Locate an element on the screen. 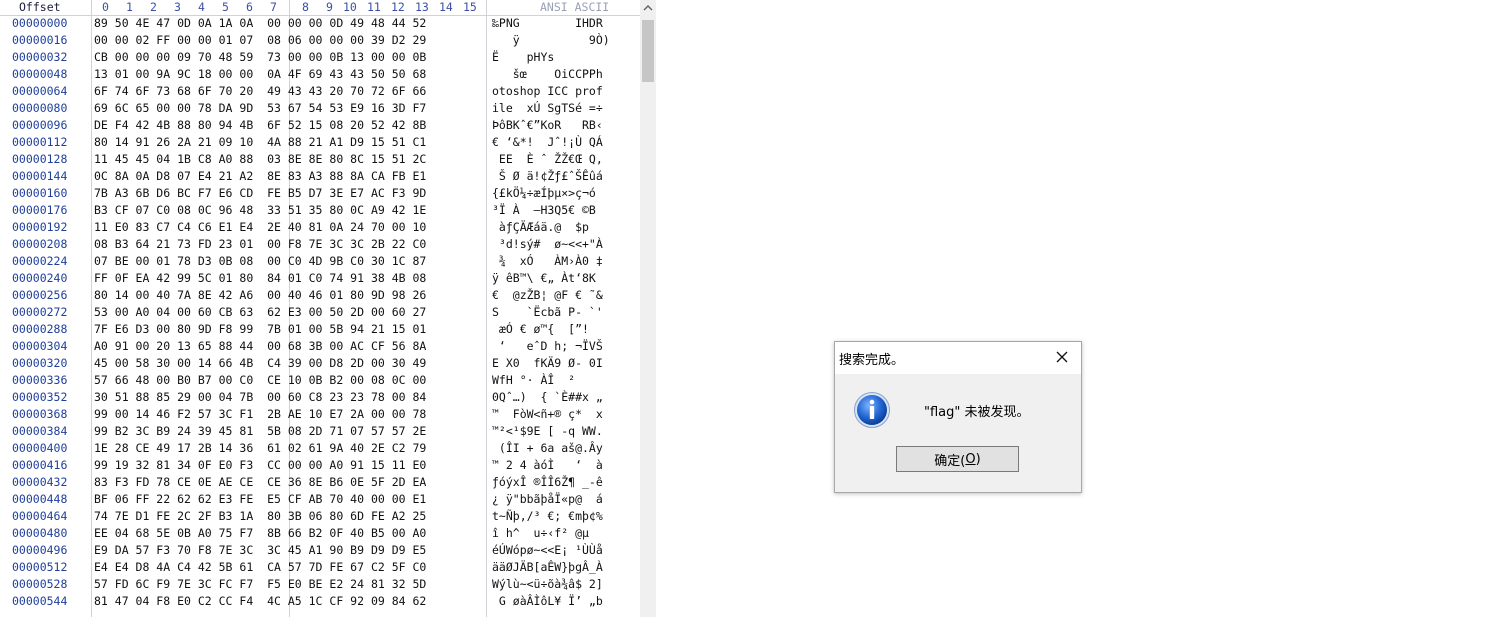 Image resolution: width=1494 pixels, height=617 pixels. row-ascii: Wýlù~<ü÷õà¾â$ 2] is located at coordinates (547, 584).